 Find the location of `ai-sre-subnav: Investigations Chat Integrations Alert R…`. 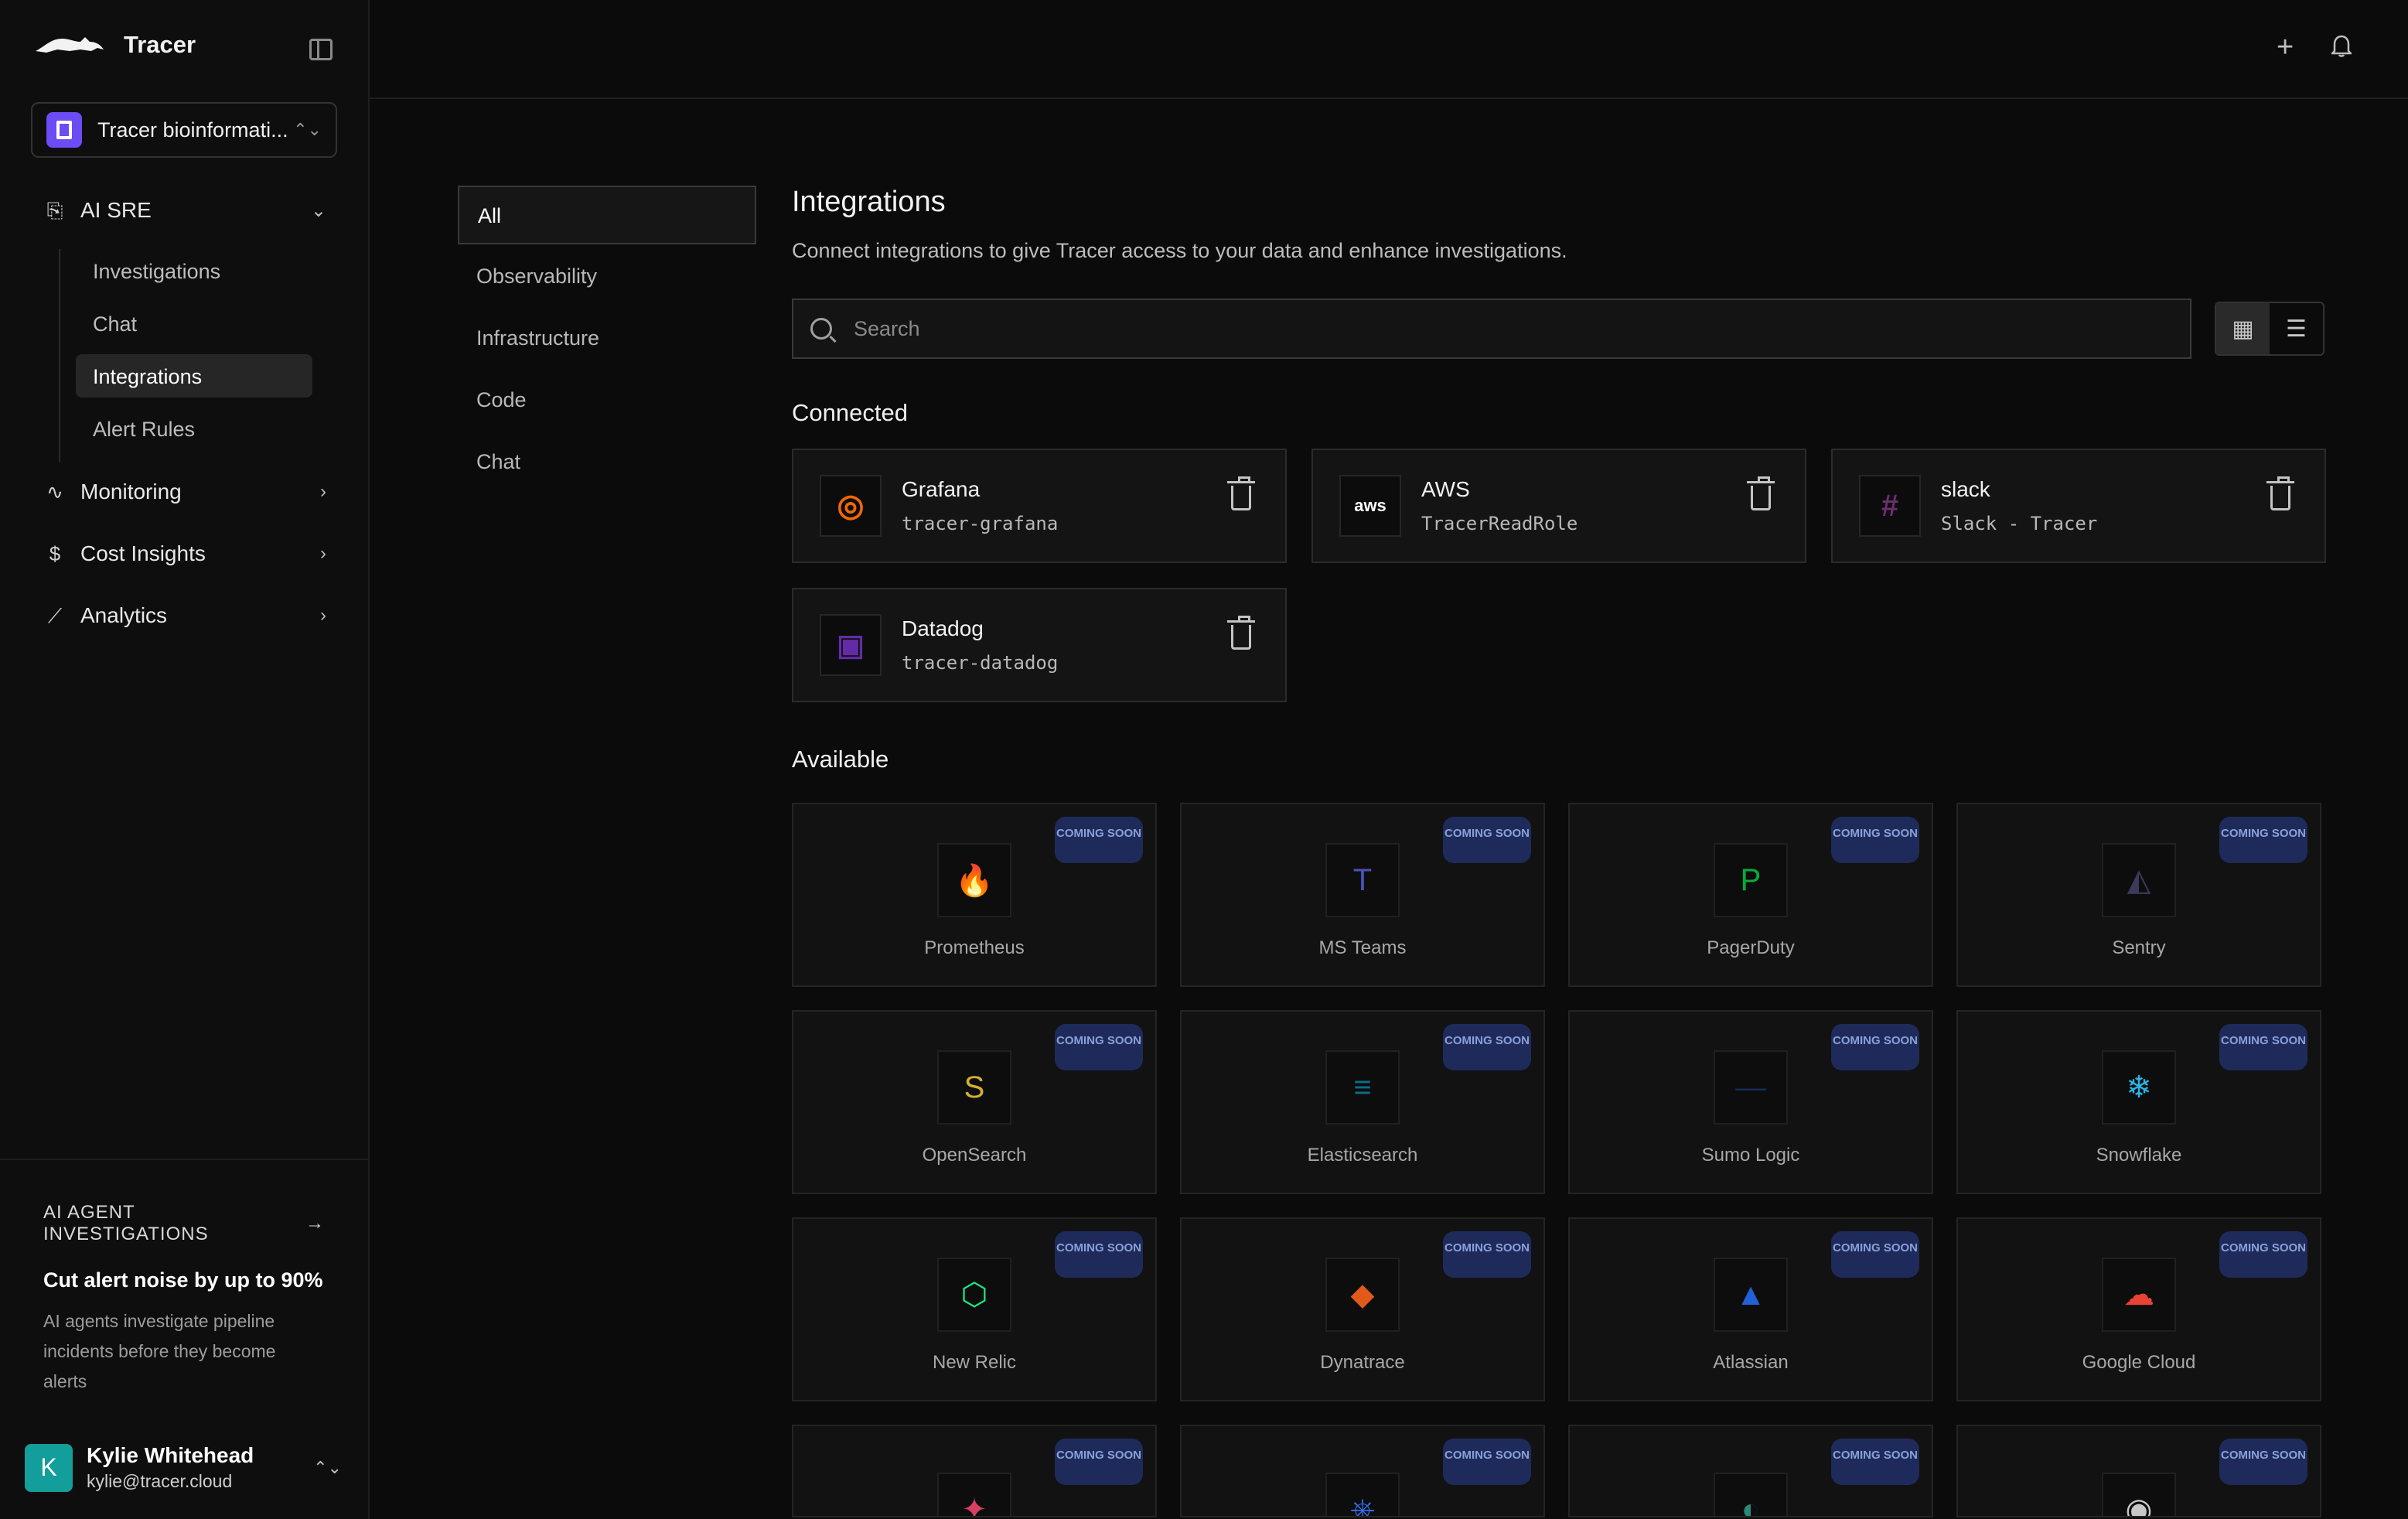

ai-sre-subnav: Investigations Chat Integrations Alert R… is located at coordinates (190, 356).